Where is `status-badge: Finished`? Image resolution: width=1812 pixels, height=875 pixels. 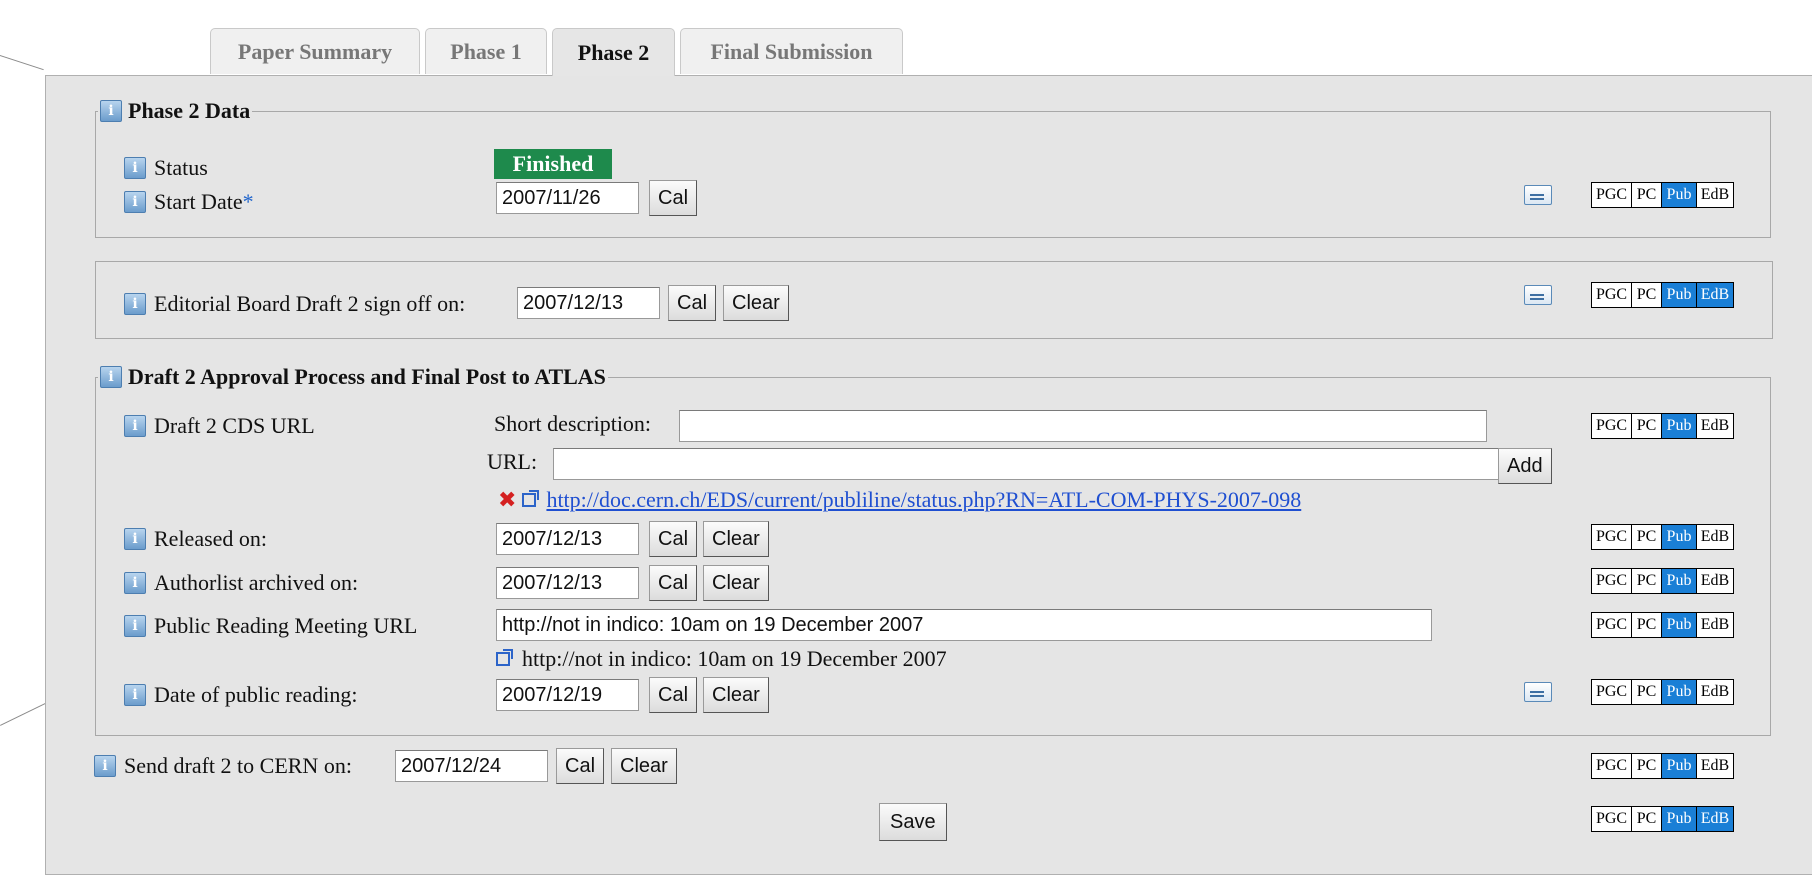 status-badge: Finished is located at coordinates (553, 164).